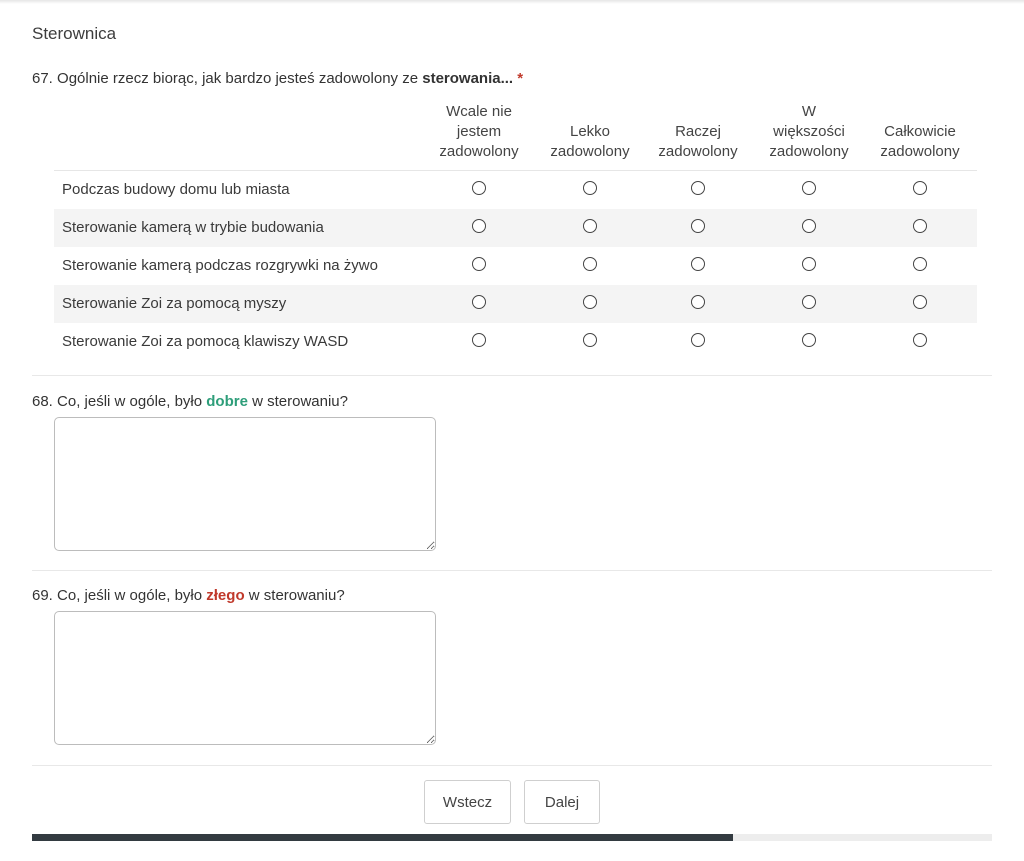 Image resolution: width=1024 pixels, height=861 pixels. Describe the element at coordinates (296, 595) in the screenshot. I see `question-69-suffix: w sterowaniu?` at that location.